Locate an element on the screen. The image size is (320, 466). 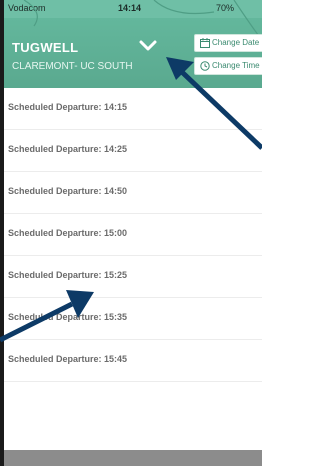
departure-label: Scheduled Departure: 15:35 is located at coordinates (68, 317).